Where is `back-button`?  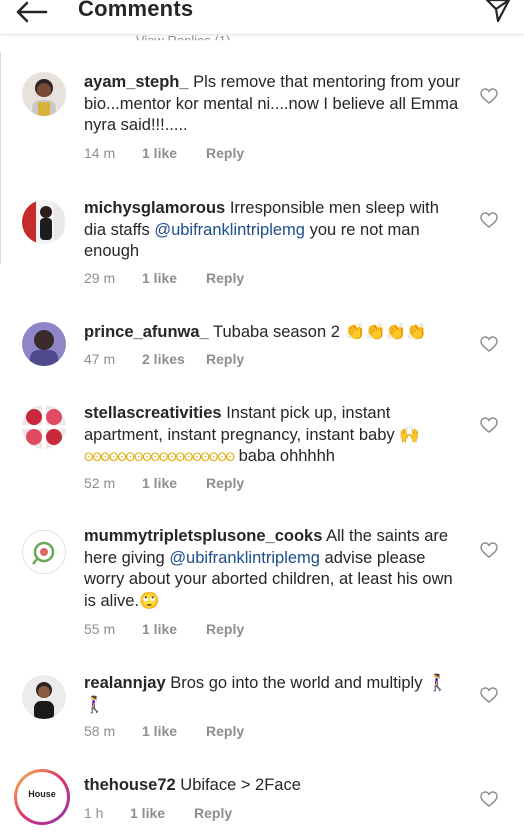 back-button is located at coordinates (31, 15).